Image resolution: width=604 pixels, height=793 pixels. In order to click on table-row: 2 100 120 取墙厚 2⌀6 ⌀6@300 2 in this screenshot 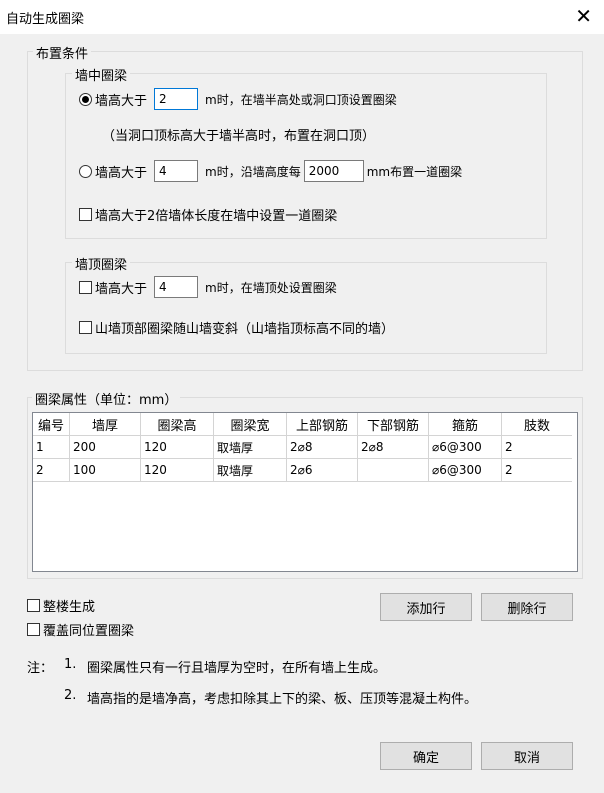, I will do `click(302, 470)`.